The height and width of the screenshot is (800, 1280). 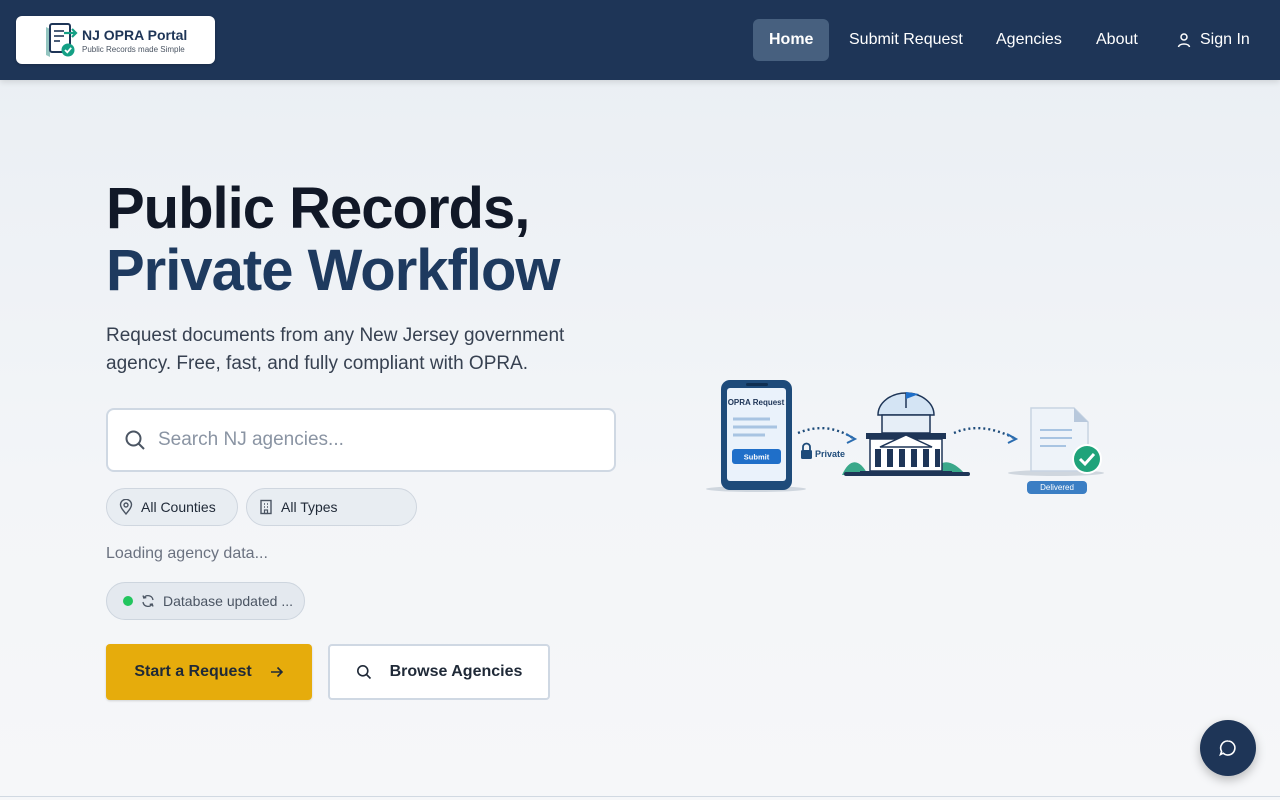 What do you see at coordinates (128, 601) in the screenshot?
I see `status-dot` at bounding box center [128, 601].